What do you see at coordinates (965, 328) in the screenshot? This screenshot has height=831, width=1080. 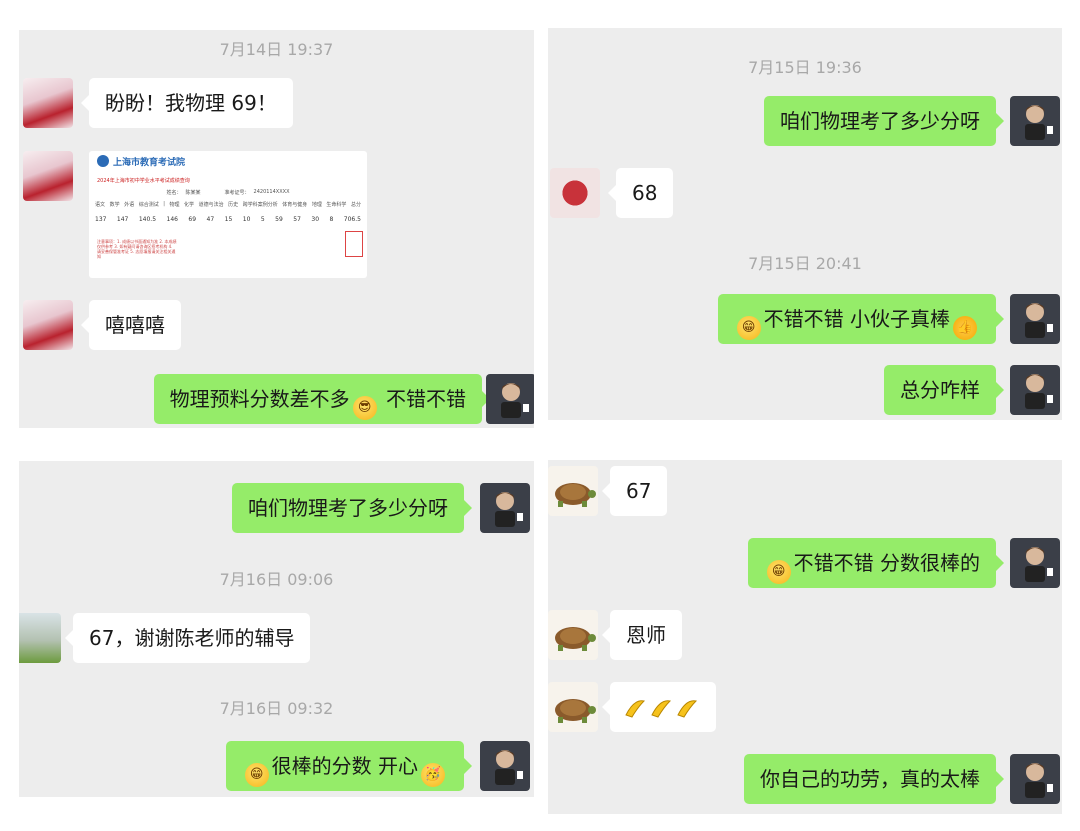 I see `thumbs-up-emoji-icon: 👍` at bounding box center [965, 328].